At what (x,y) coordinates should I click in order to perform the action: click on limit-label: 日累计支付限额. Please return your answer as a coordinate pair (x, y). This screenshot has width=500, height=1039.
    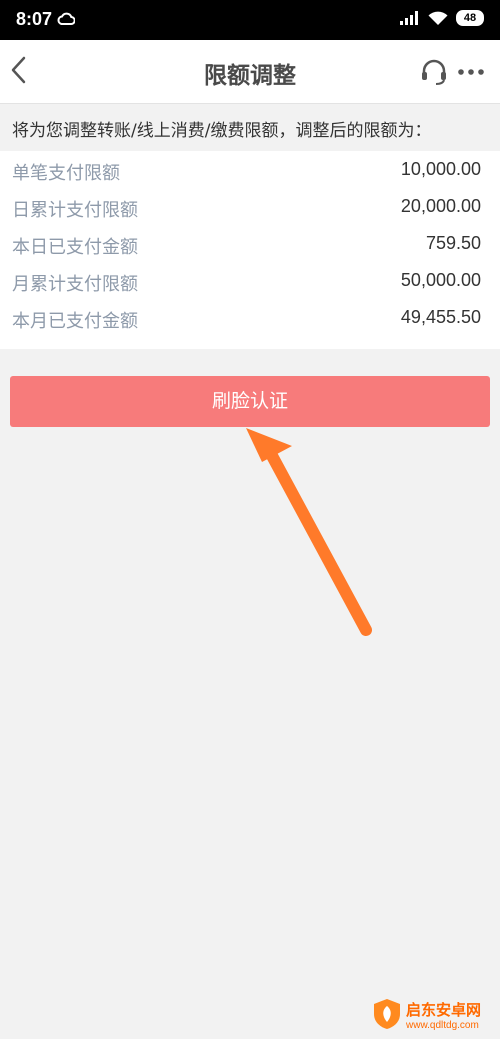
    Looking at the image, I should click on (75, 210).